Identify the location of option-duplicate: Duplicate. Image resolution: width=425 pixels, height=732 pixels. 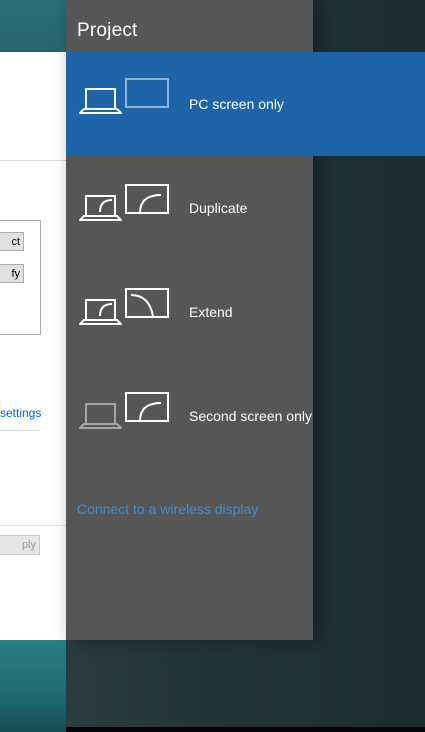
(245, 208).